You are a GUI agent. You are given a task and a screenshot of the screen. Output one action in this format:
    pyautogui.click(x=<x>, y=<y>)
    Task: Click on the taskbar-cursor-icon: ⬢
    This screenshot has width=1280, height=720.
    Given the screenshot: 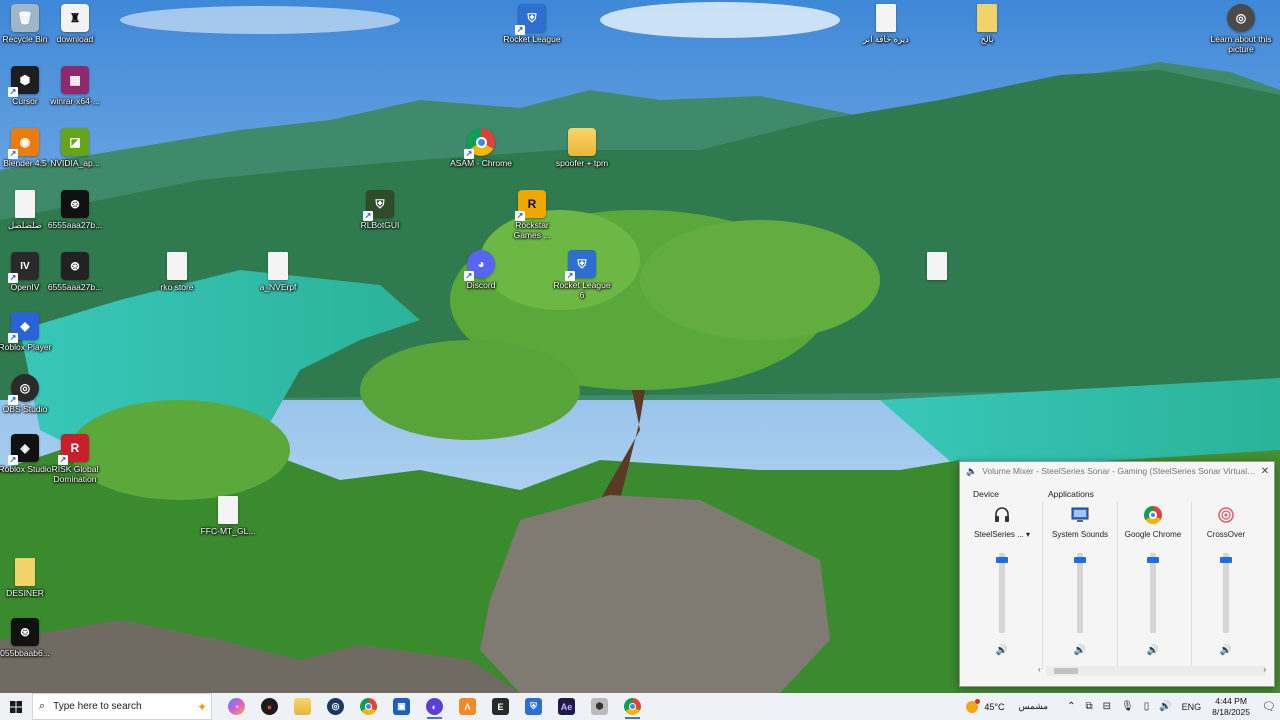 What is the action you would take?
    pyautogui.click(x=599, y=706)
    